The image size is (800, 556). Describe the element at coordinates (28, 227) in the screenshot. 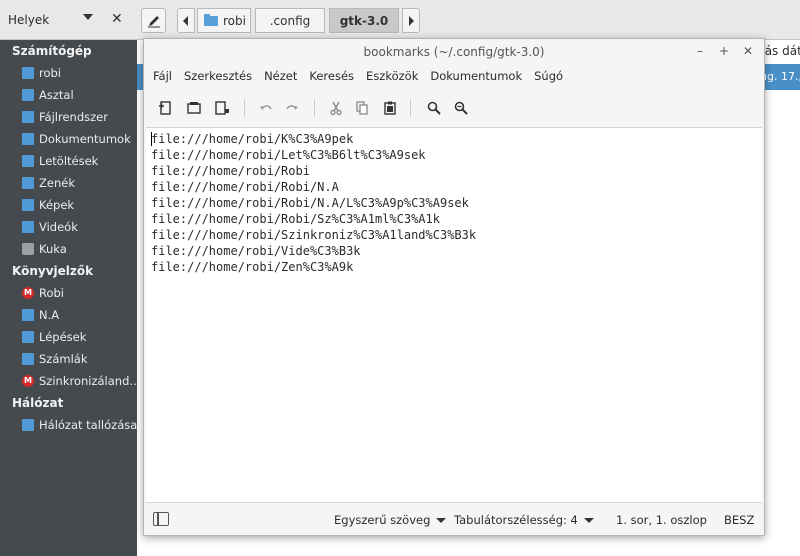

I see `videos-folder-icon` at that location.